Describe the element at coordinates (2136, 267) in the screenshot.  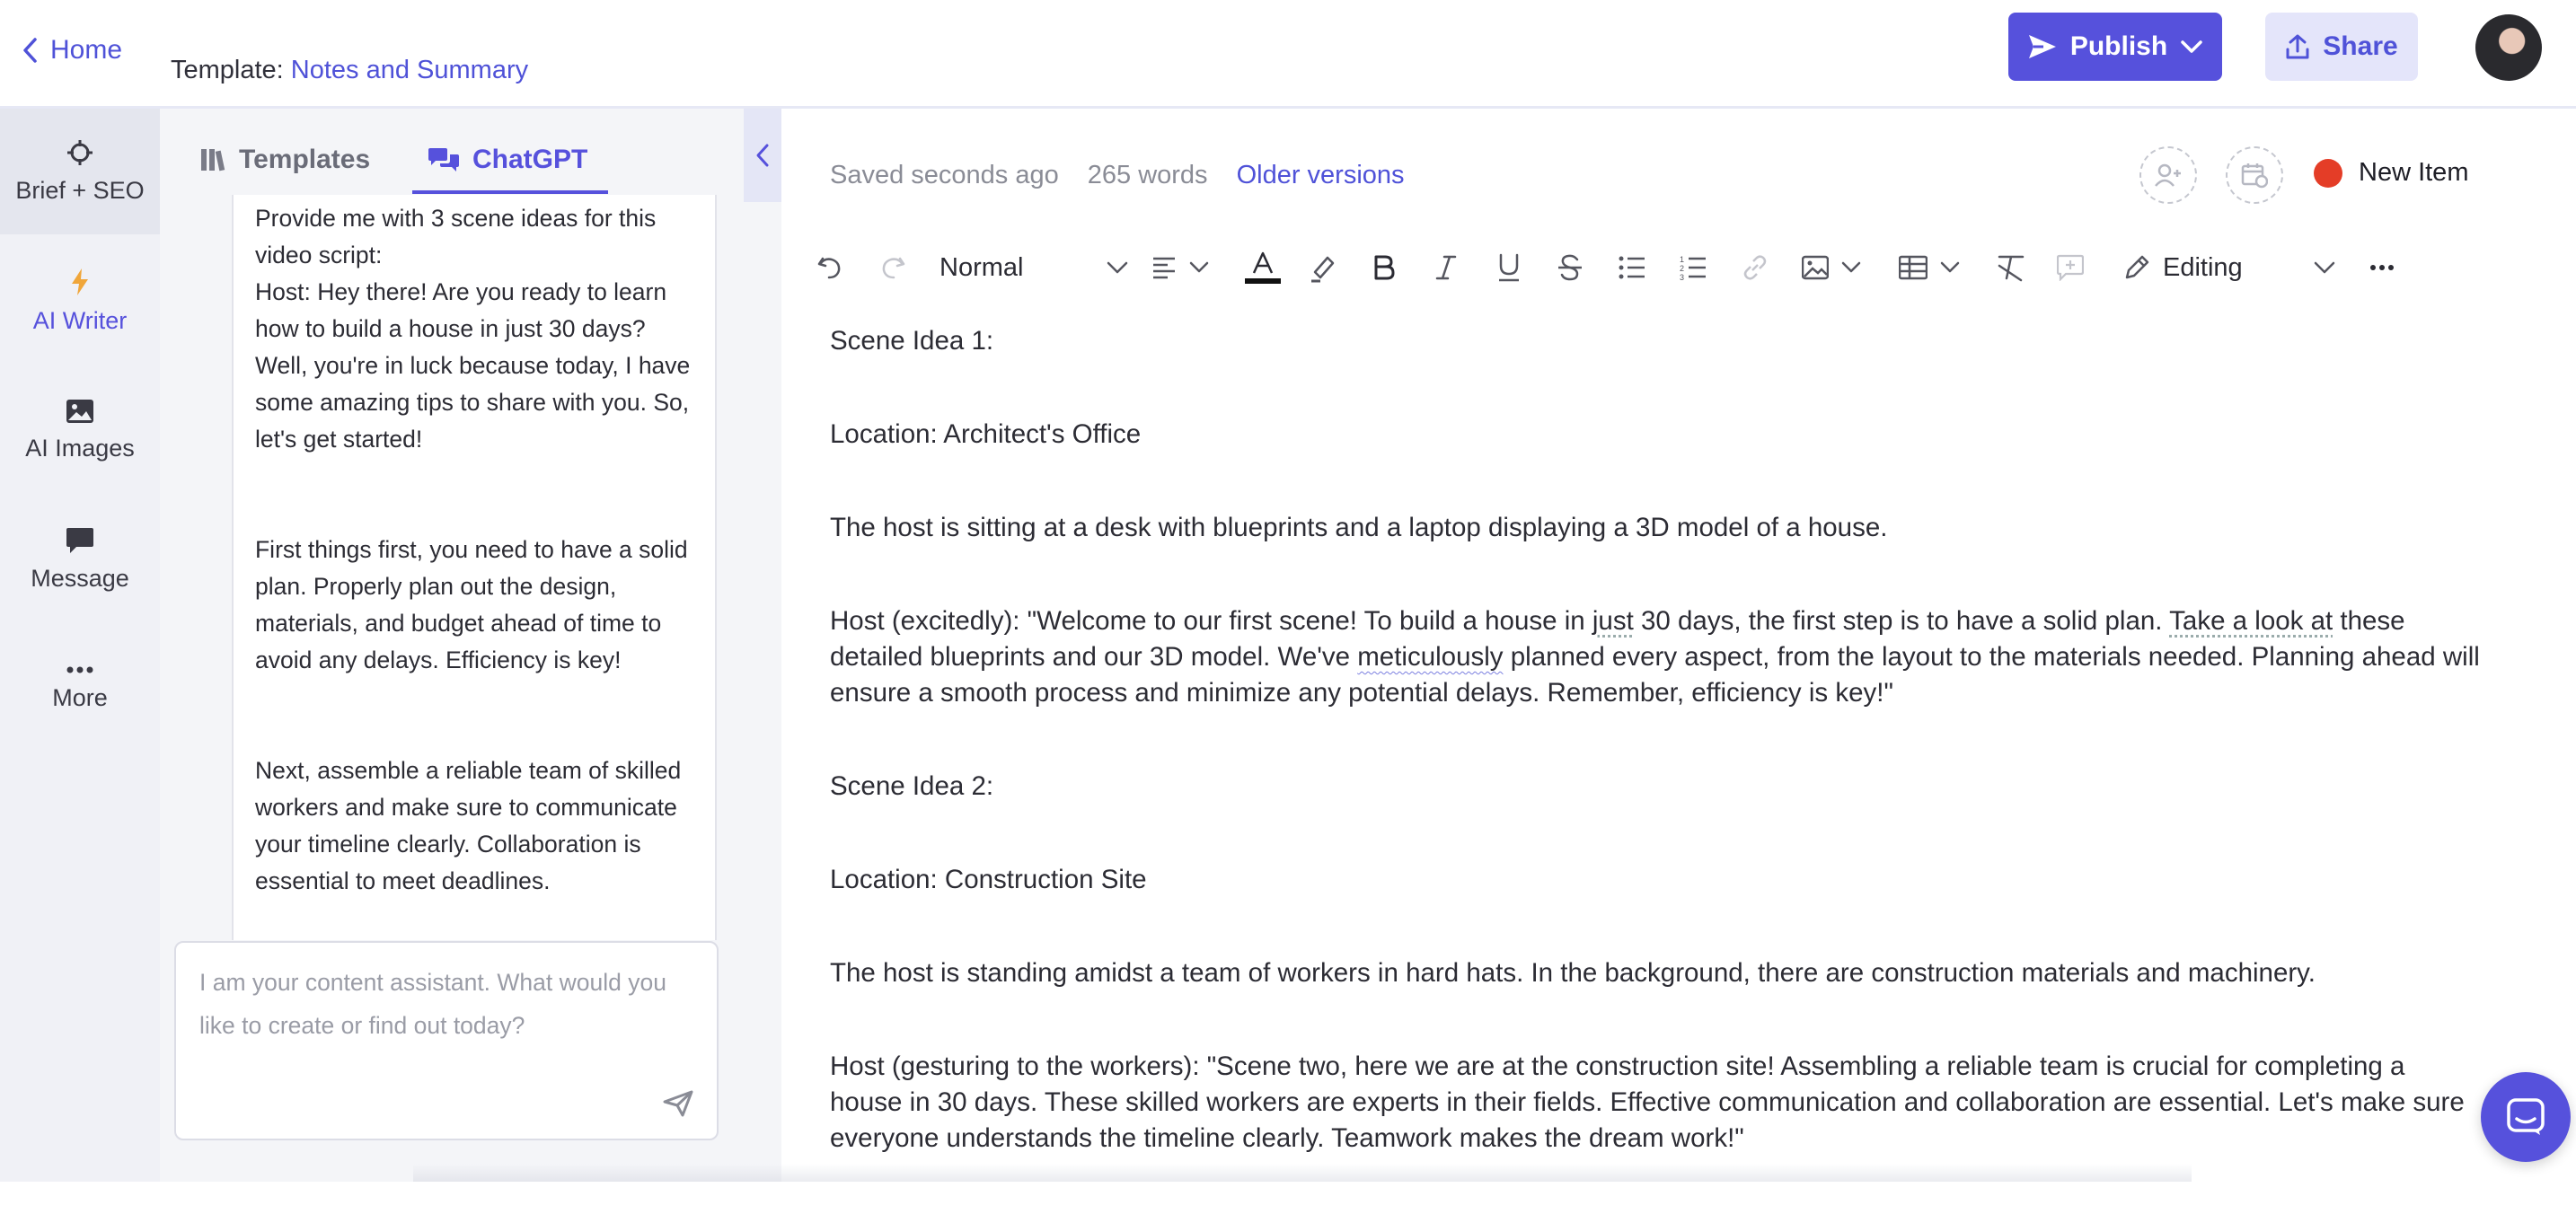
I see `pencil-icon` at that location.